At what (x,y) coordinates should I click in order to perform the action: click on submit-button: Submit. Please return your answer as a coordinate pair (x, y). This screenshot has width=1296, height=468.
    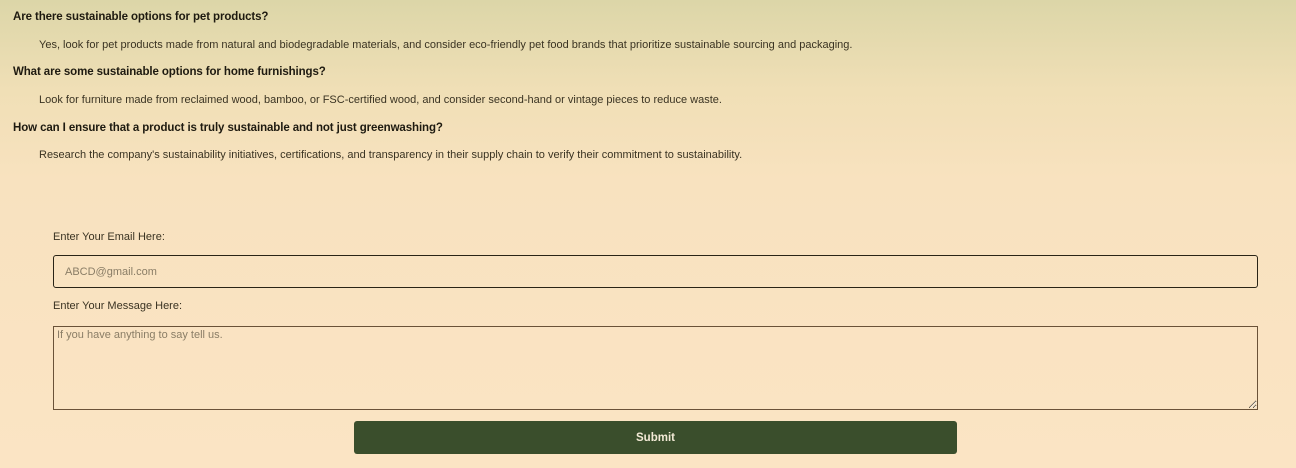
    Looking at the image, I should click on (655, 437).